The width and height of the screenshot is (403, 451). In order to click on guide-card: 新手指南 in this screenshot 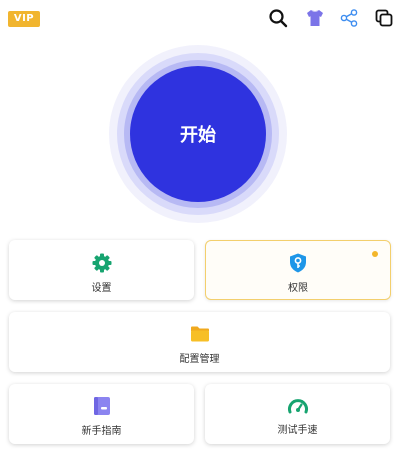, I will do `click(101, 414)`.